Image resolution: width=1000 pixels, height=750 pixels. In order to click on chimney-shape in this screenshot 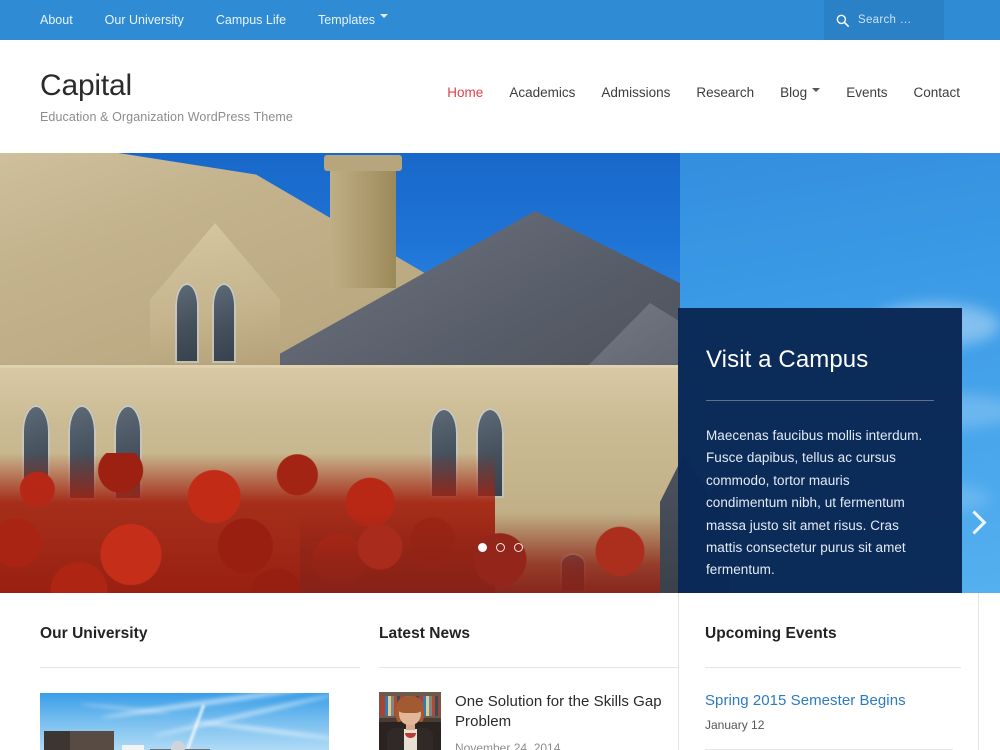, I will do `click(363, 221)`.